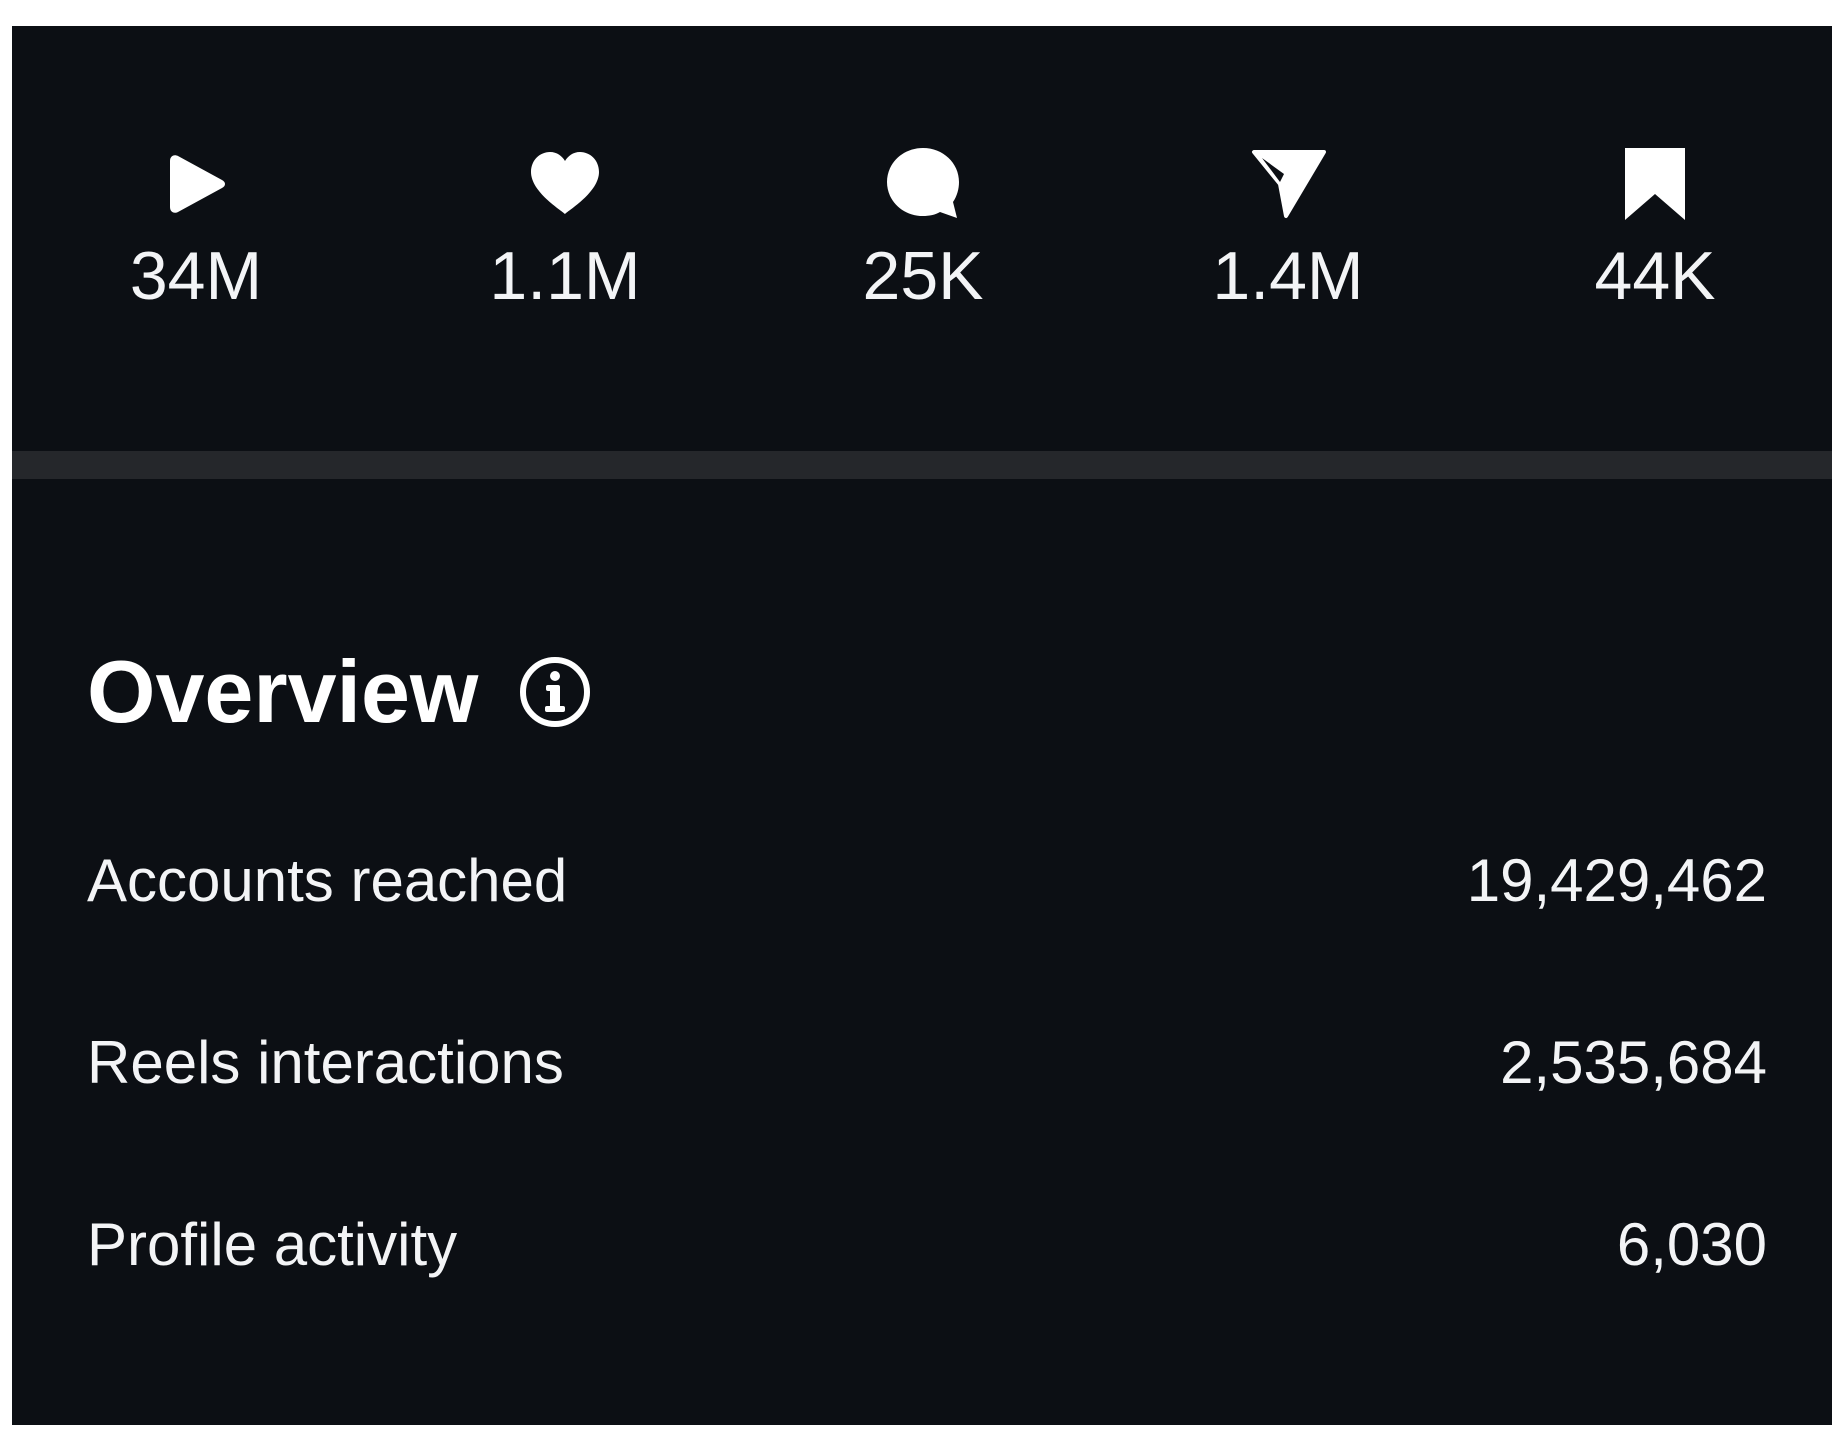  What do you see at coordinates (283, 691) in the screenshot?
I see `overview-title: Overview` at bounding box center [283, 691].